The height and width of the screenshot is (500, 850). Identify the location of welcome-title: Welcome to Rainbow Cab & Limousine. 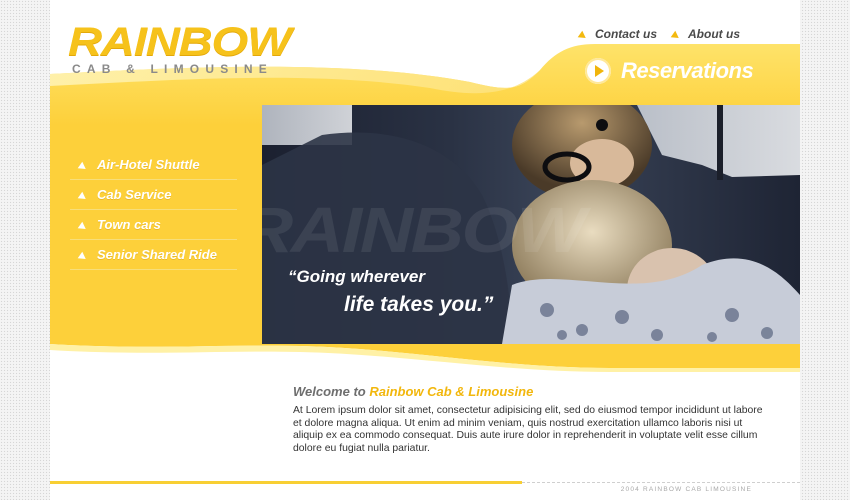
(528, 391).